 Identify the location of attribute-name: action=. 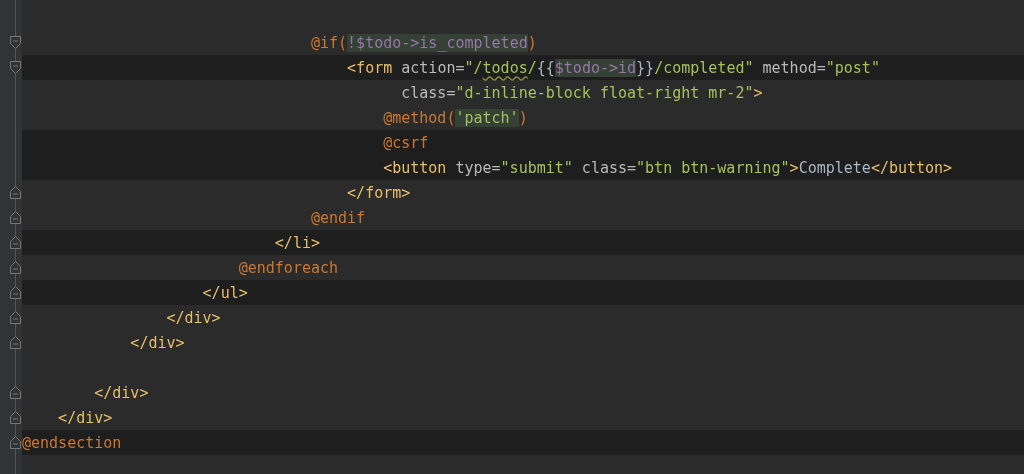
(432, 67).